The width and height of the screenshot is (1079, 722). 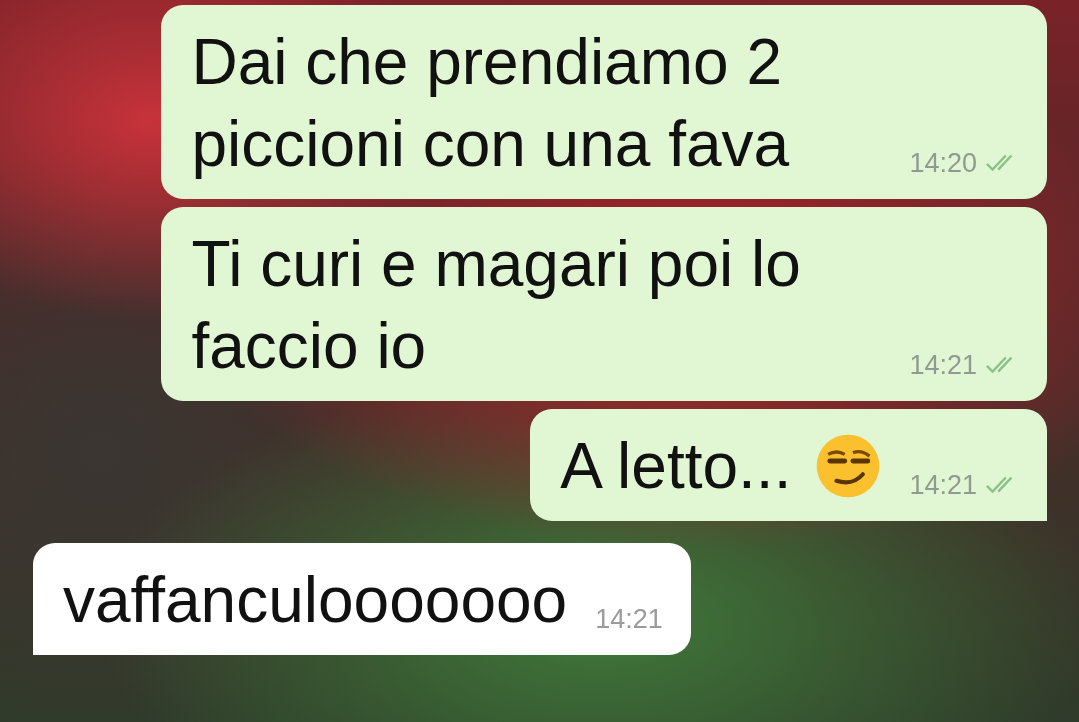 I want to click on message-text: Ti curi e magari poi lo faccio io, so click(x=496, y=305).